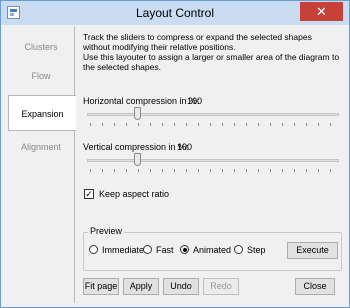 This screenshot has width=350, height=308. I want to click on horizontal-compression-value: 100, so click(195, 101).